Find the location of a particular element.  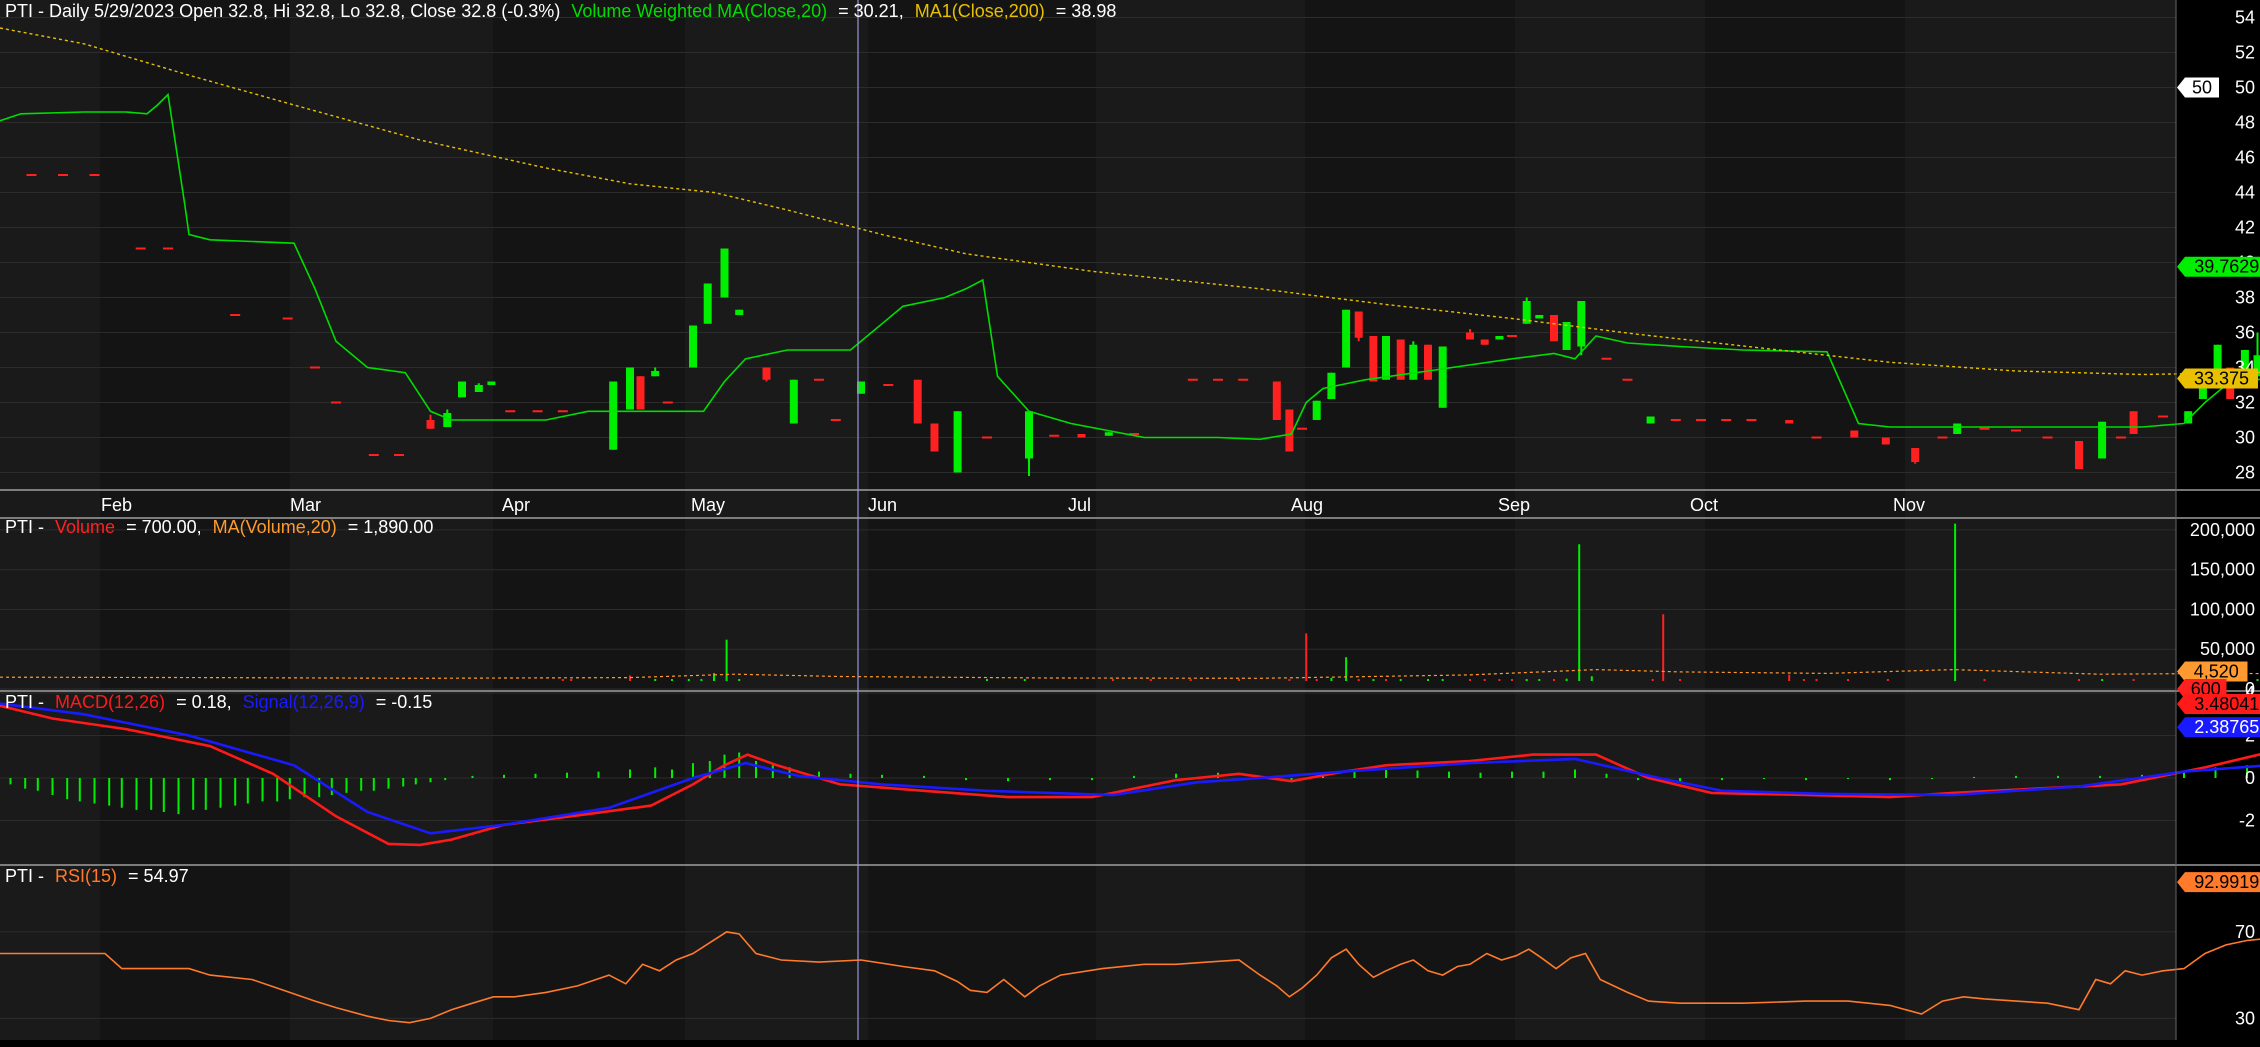

axis-tick-label: 46 is located at coordinates (2245, 158).